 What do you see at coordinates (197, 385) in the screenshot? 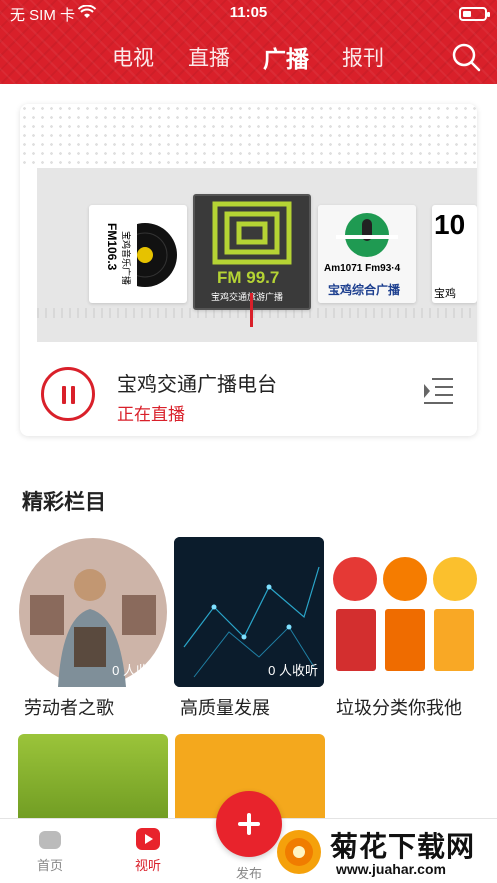
I see `station-name: 宝鸡交通广播电台` at bounding box center [197, 385].